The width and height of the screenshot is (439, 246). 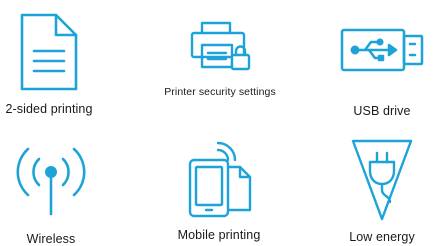 What do you see at coordinates (220, 46) in the screenshot?
I see `printer-lock-icon` at bounding box center [220, 46].